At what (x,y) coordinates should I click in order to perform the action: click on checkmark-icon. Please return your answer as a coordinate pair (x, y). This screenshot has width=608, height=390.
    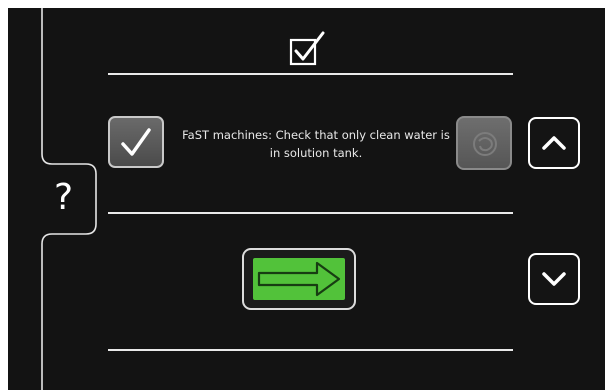
    Looking at the image, I should click on (136, 142).